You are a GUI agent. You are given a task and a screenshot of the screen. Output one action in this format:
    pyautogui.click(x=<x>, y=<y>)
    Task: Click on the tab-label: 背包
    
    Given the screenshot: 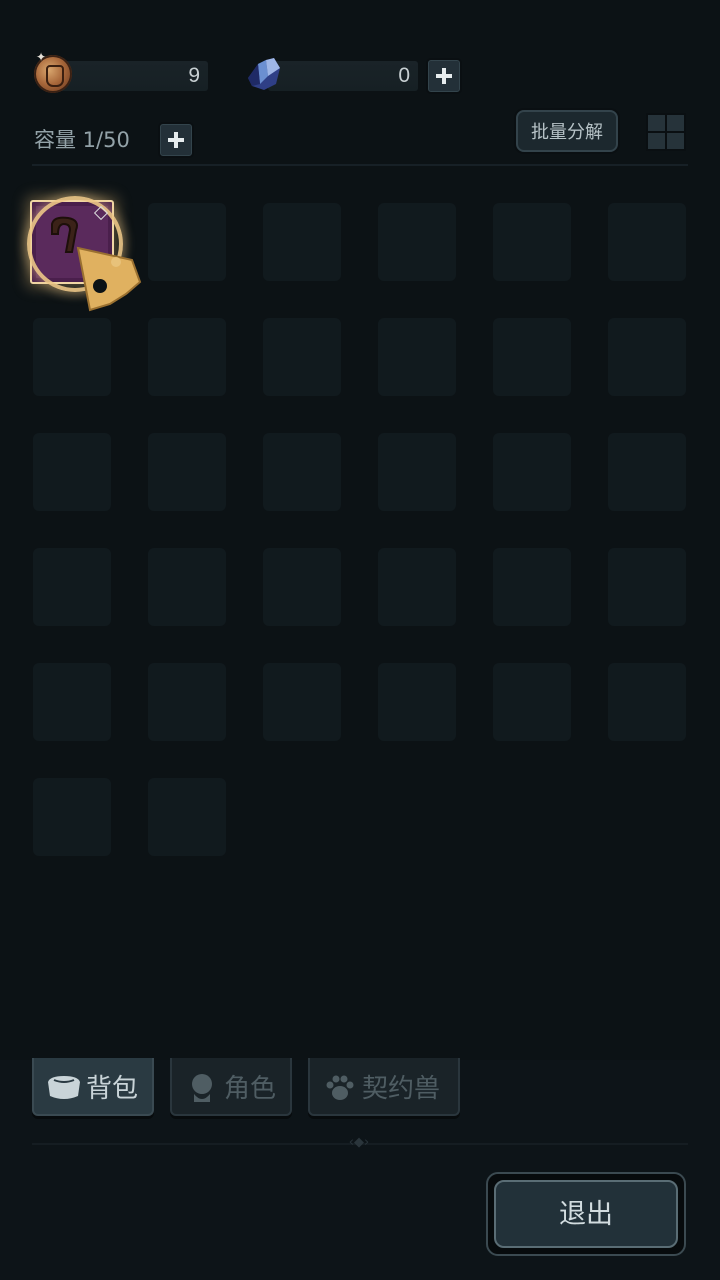 What is the action you would take?
    pyautogui.click(x=112, y=1089)
    